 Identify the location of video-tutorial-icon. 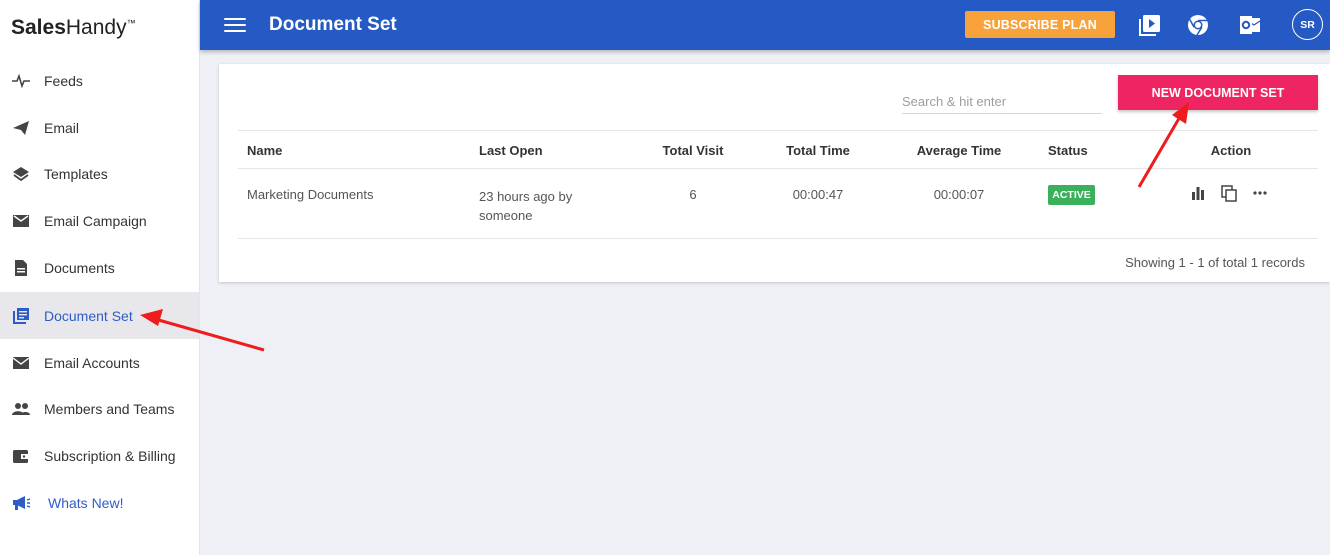
(1150, 25).